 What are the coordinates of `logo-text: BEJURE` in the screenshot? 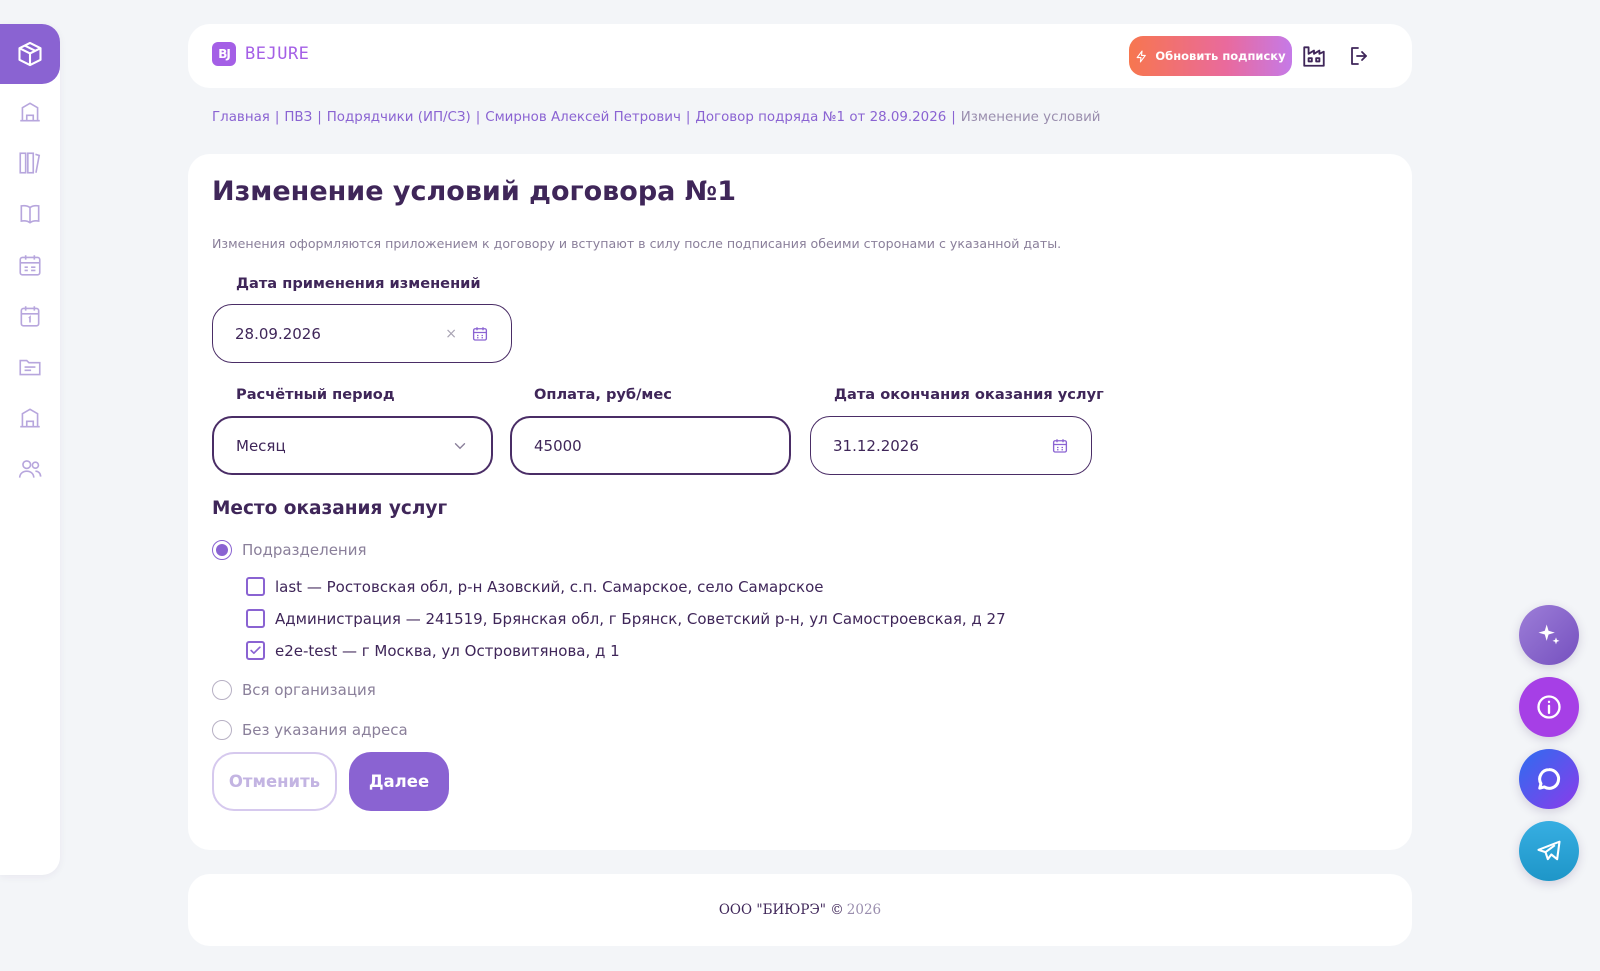 It's located at (277, 54).